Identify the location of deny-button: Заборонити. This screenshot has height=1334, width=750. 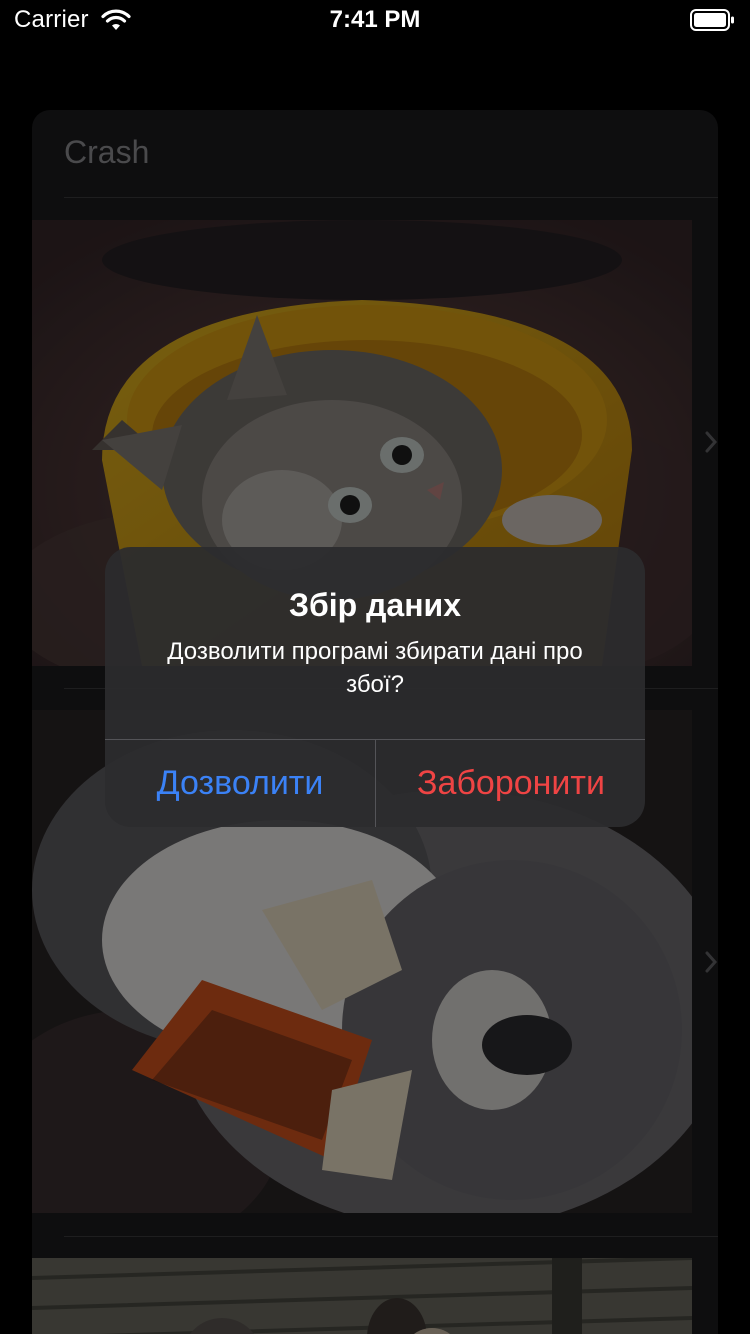
(510, 783).